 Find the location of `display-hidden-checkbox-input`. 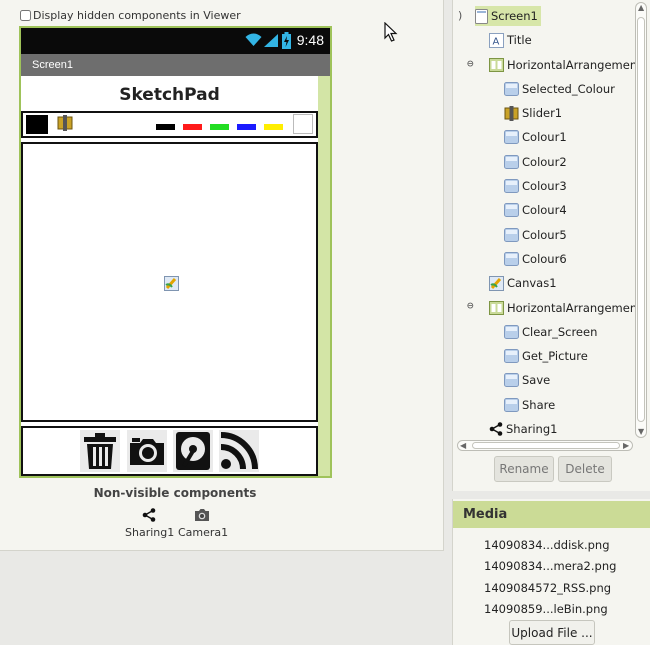

display-hidden-checkbox-input is located at coordinates (25, 15).